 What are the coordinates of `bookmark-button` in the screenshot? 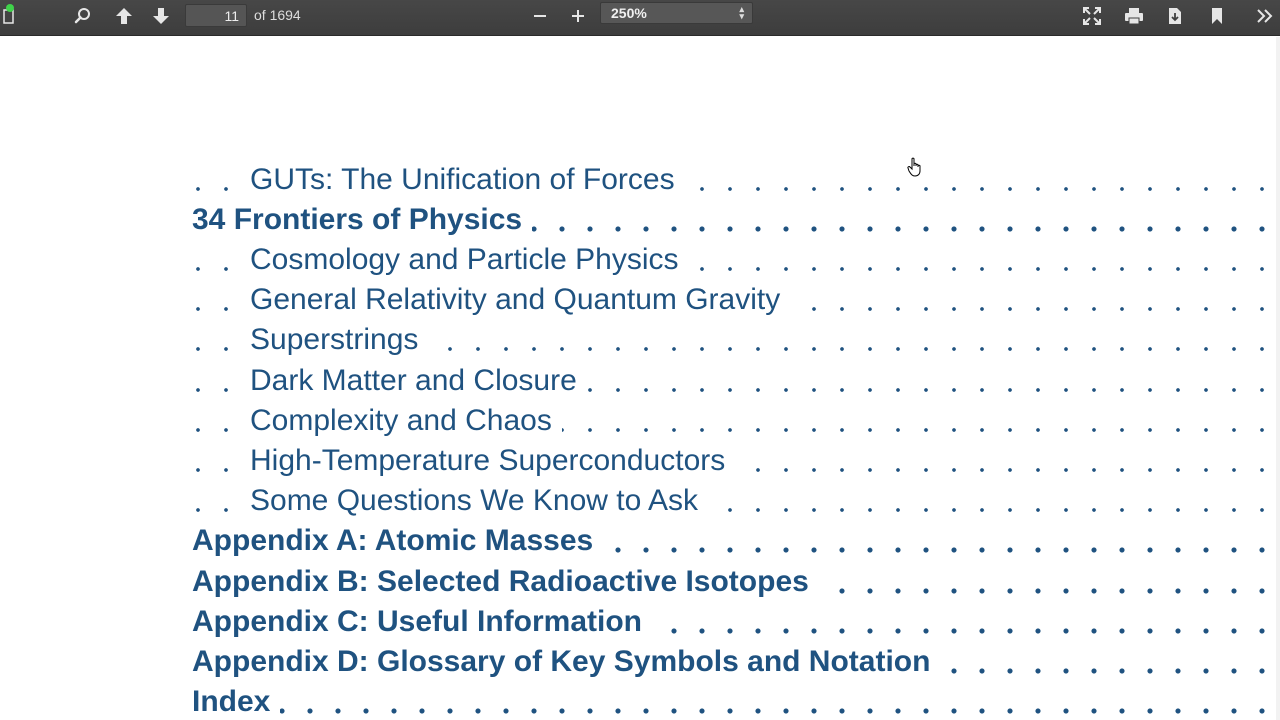 It's located at (1217, 16).